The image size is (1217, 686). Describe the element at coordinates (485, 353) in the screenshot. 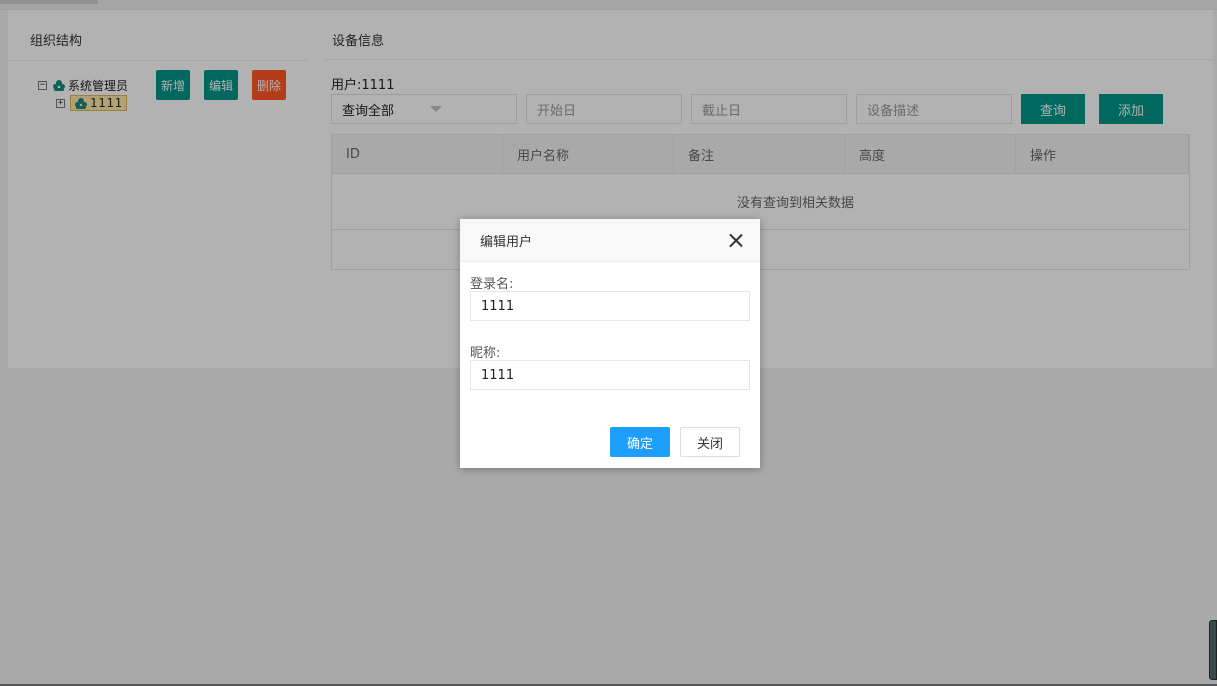

I see `nickname-label: 昵称:` at that location.